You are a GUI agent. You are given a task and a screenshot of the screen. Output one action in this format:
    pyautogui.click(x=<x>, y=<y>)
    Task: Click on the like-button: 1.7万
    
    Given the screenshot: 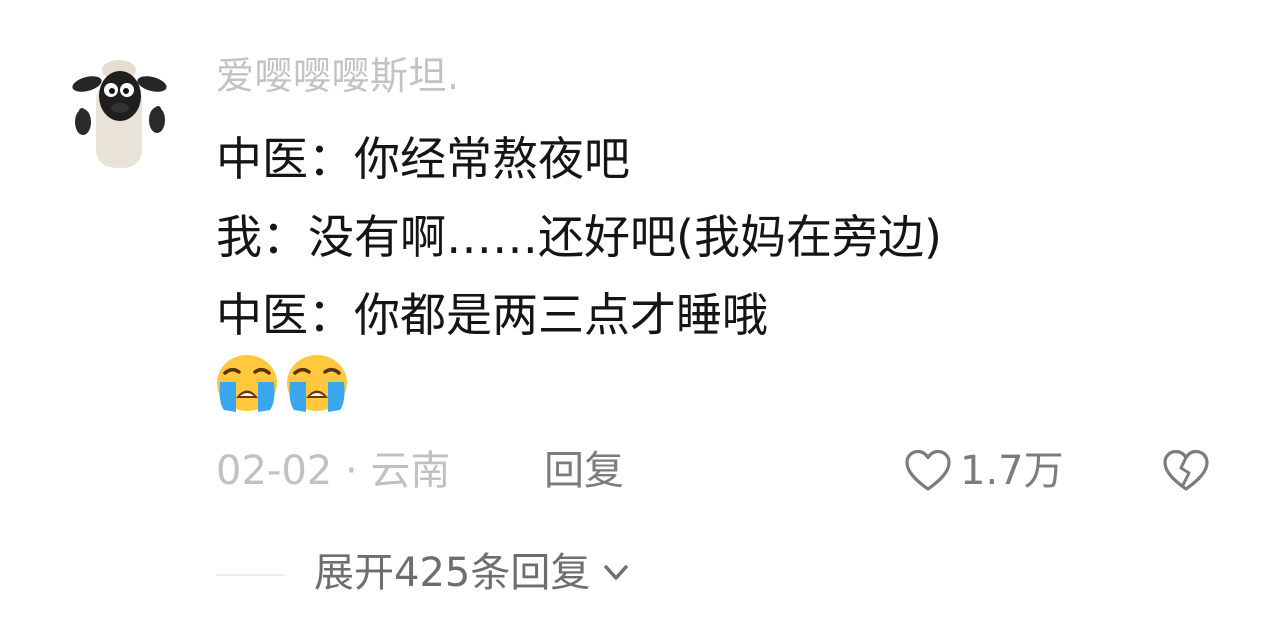 What is the action you would take?
    pyautogui.click(x=984, y=471)
    